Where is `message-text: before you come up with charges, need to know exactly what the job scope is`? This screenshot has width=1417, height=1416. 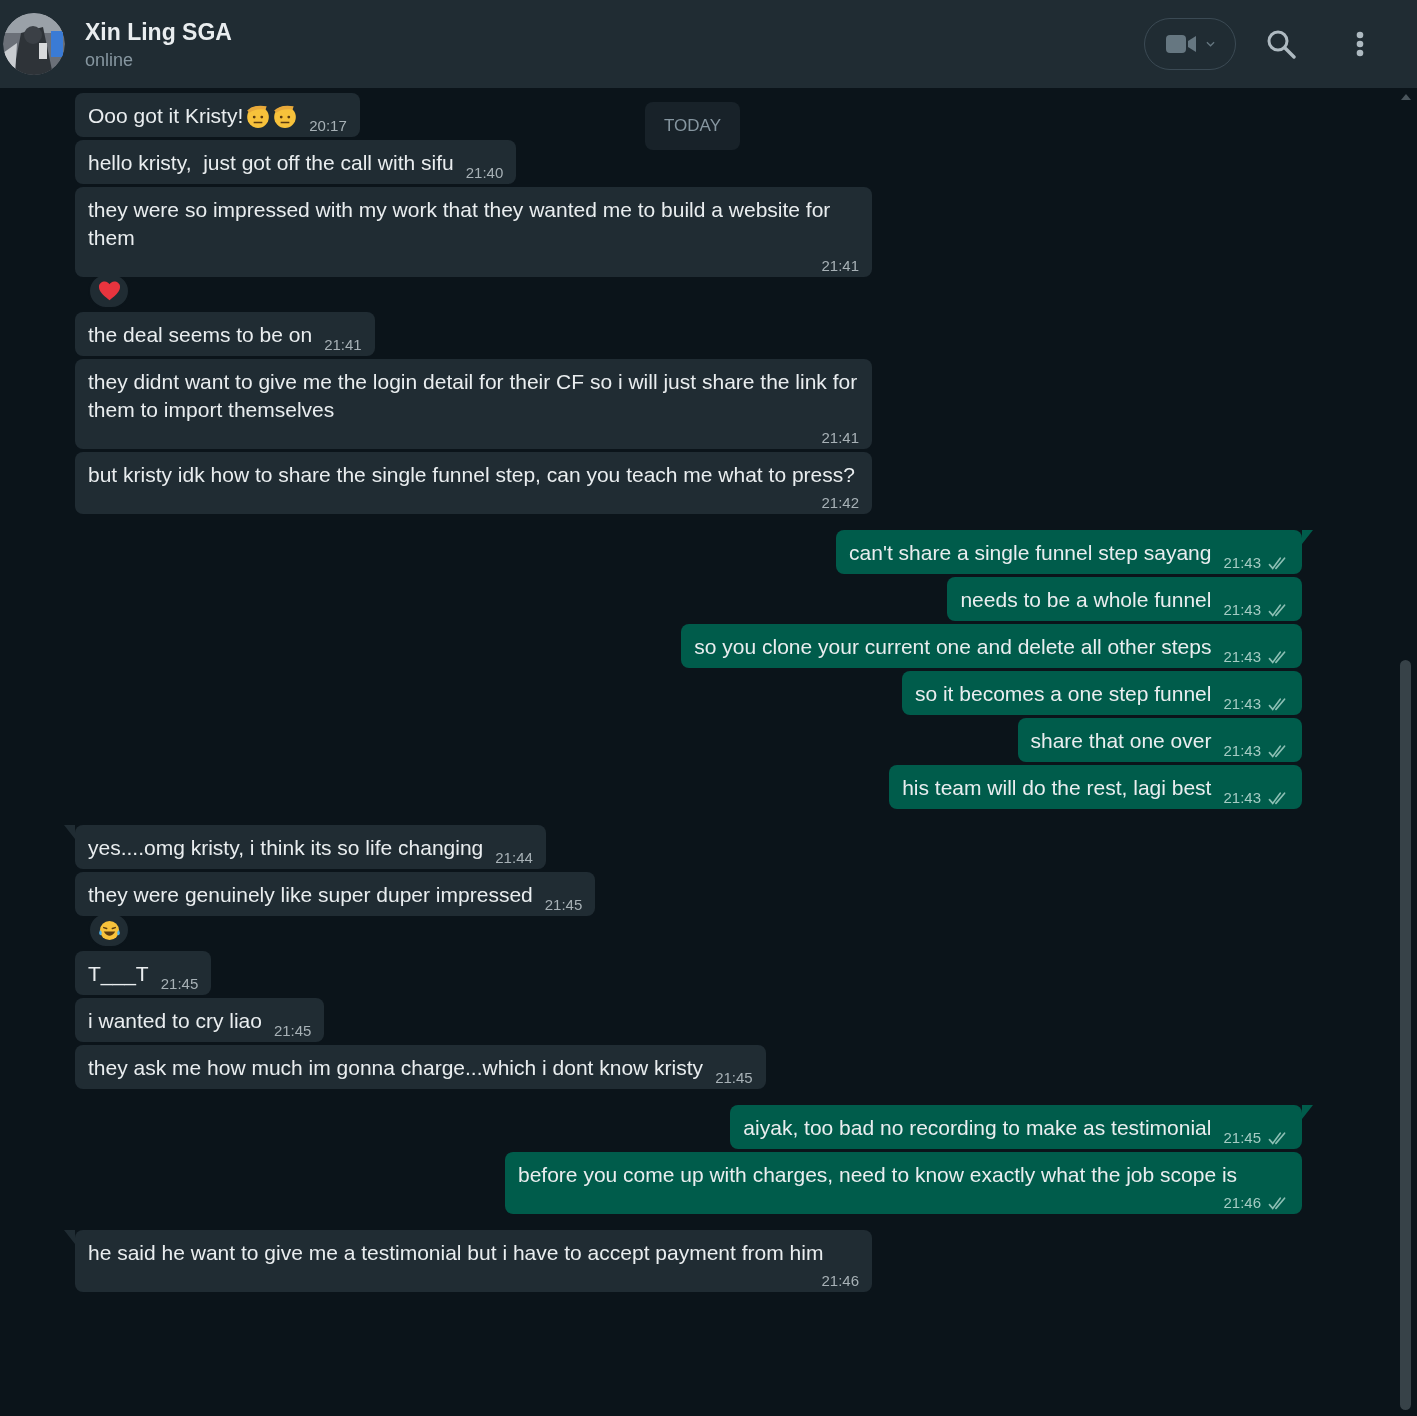
message-text: before you come up with charges, need to know exactly what the job scope is is located at coordinates (878, 1175).